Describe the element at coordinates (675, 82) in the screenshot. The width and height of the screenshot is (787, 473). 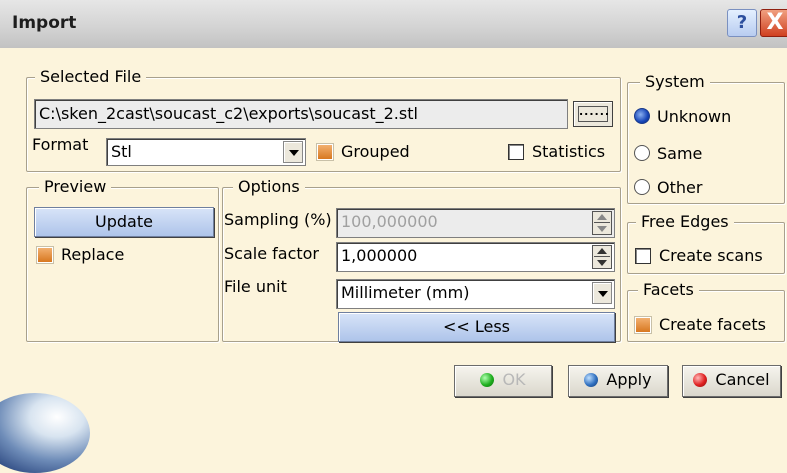
I see `system-legend: System` at that location.